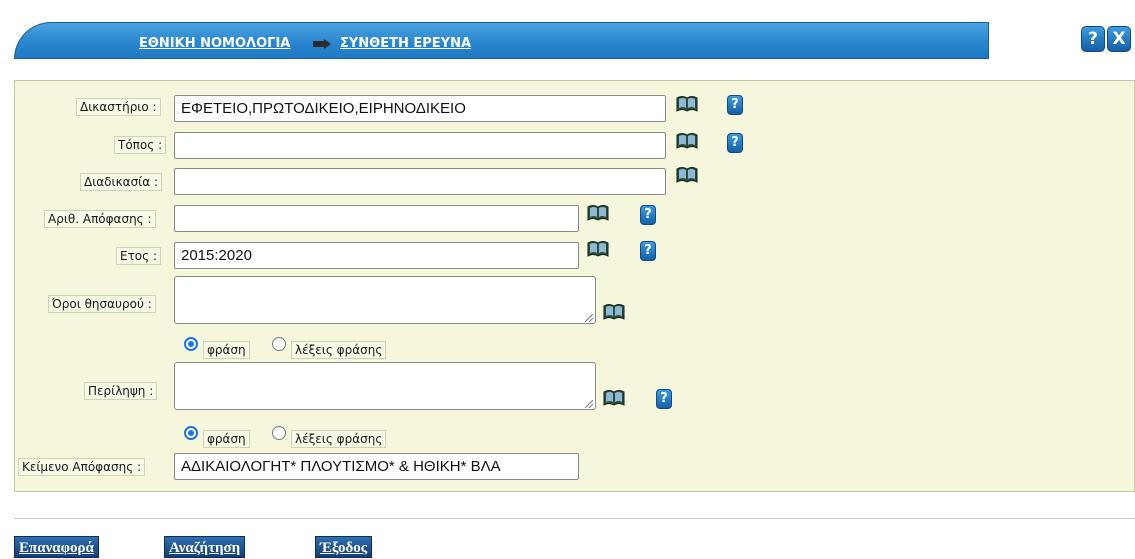  Describe the element at coordinates (420, 181) in the screenshot. I see `procedure-field` at that location.